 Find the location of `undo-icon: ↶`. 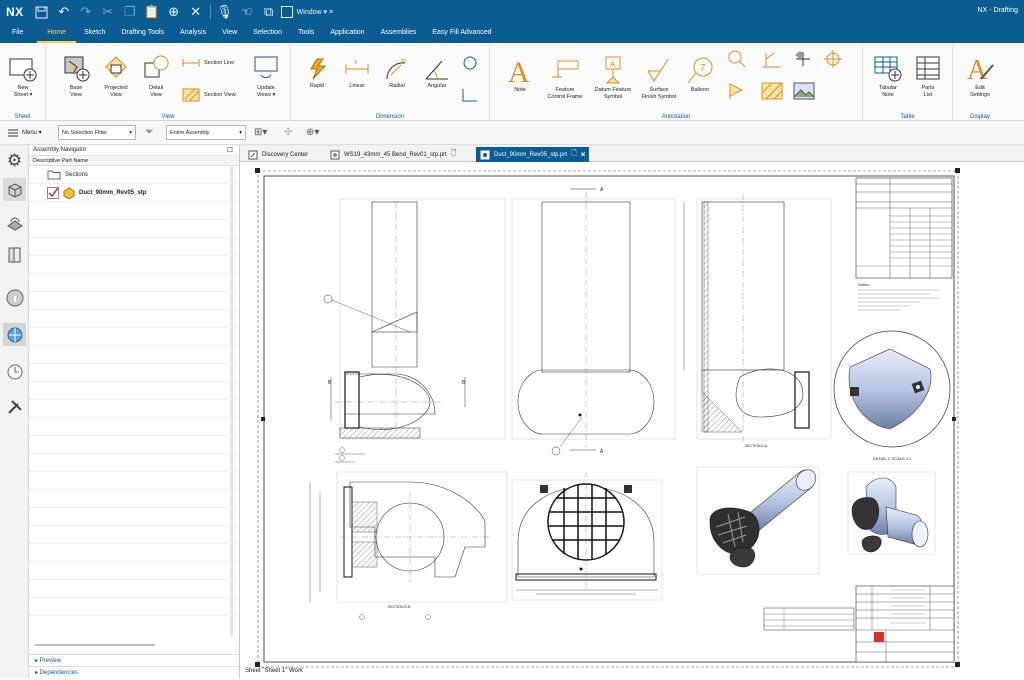

undo-icon: ↶ is located at coordinates (64, 12).